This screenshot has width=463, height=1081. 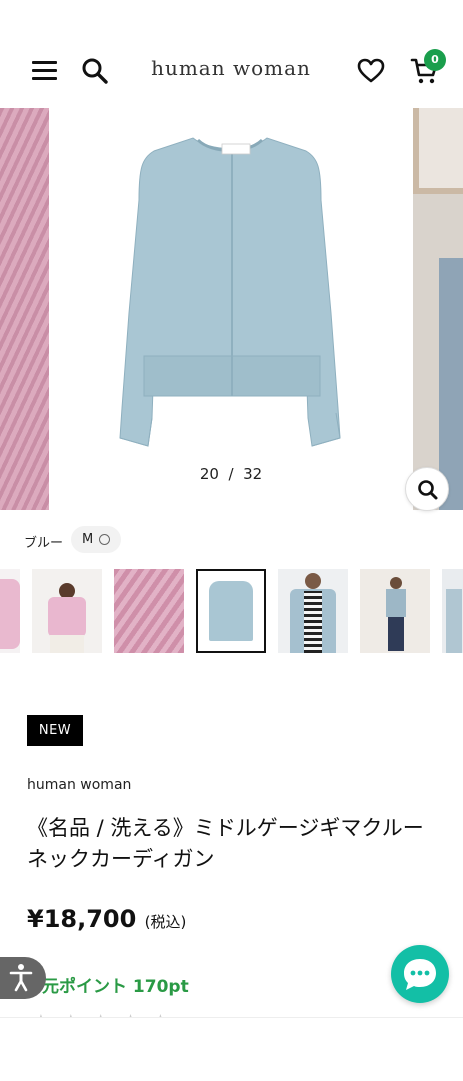 I want to click on variant-selector: ブルー M, so click(x=231, y=540).